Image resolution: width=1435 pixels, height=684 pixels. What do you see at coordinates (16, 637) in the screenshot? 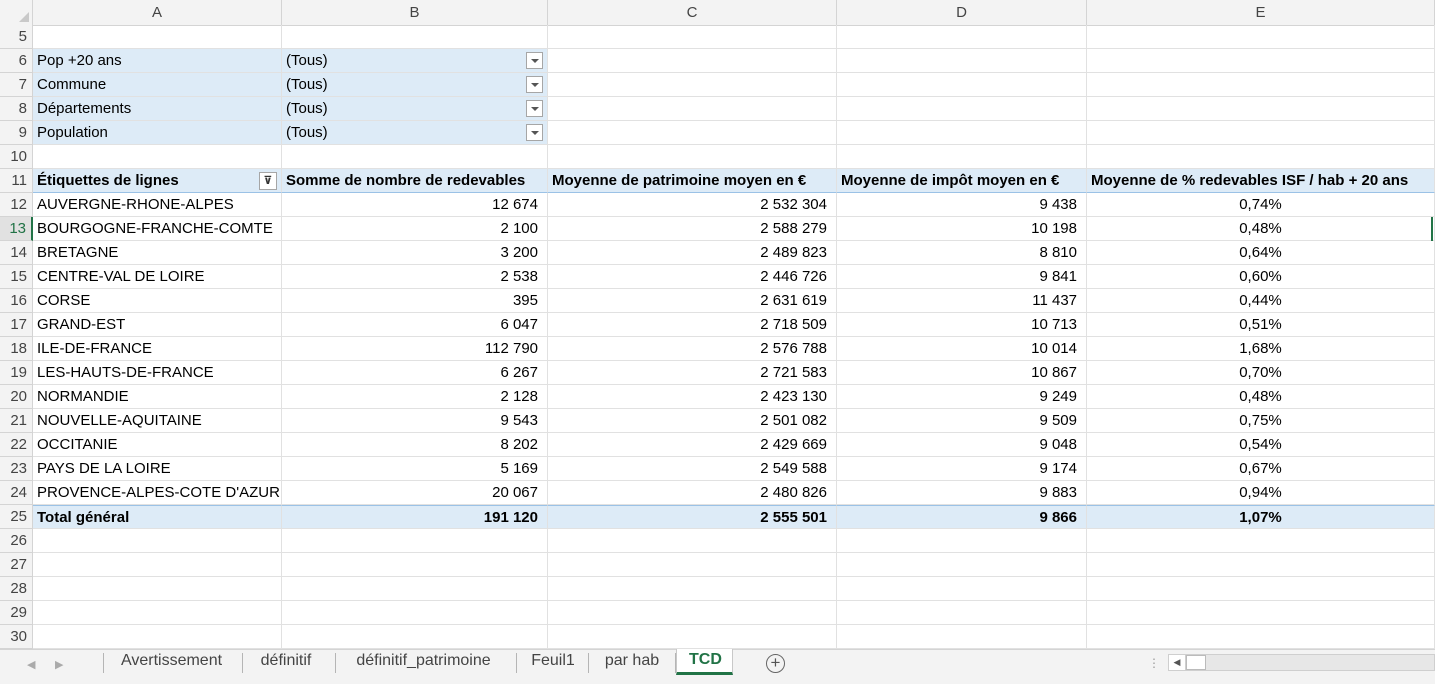
I see `row-number: 30` at bounding box center [16, 637].